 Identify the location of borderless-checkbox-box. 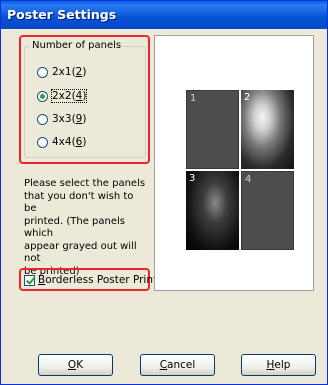
(29, 280).